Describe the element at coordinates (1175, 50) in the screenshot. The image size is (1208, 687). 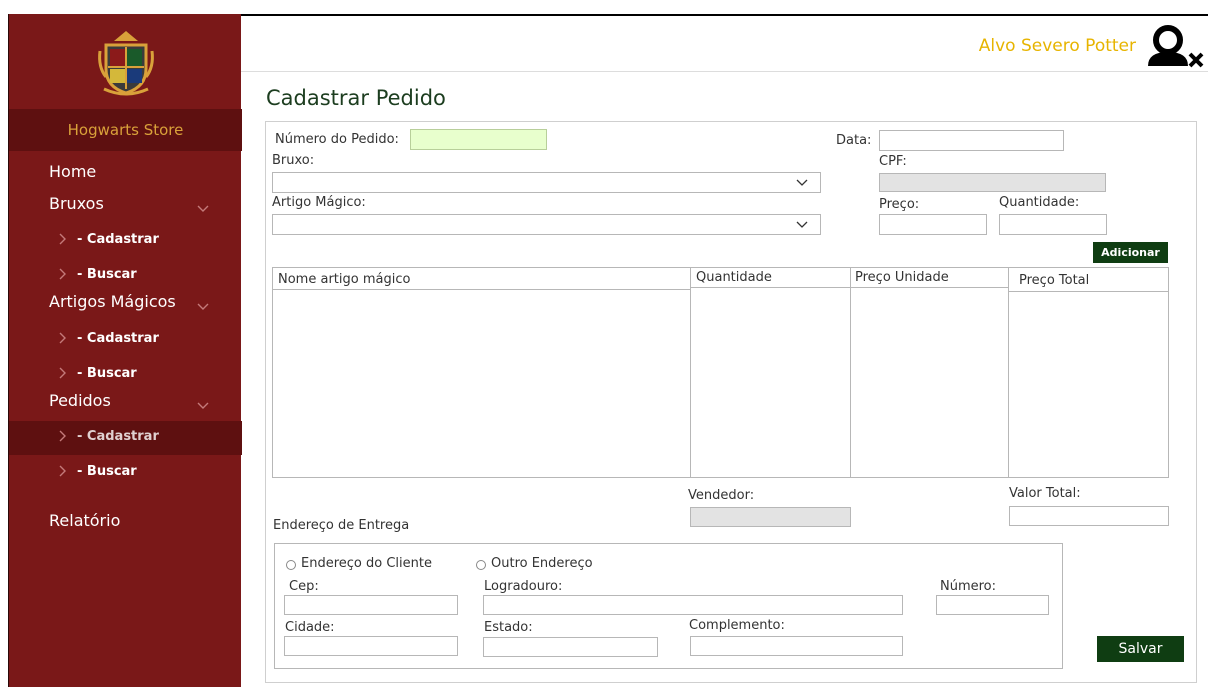
I see `user-remove-icon` at that location.